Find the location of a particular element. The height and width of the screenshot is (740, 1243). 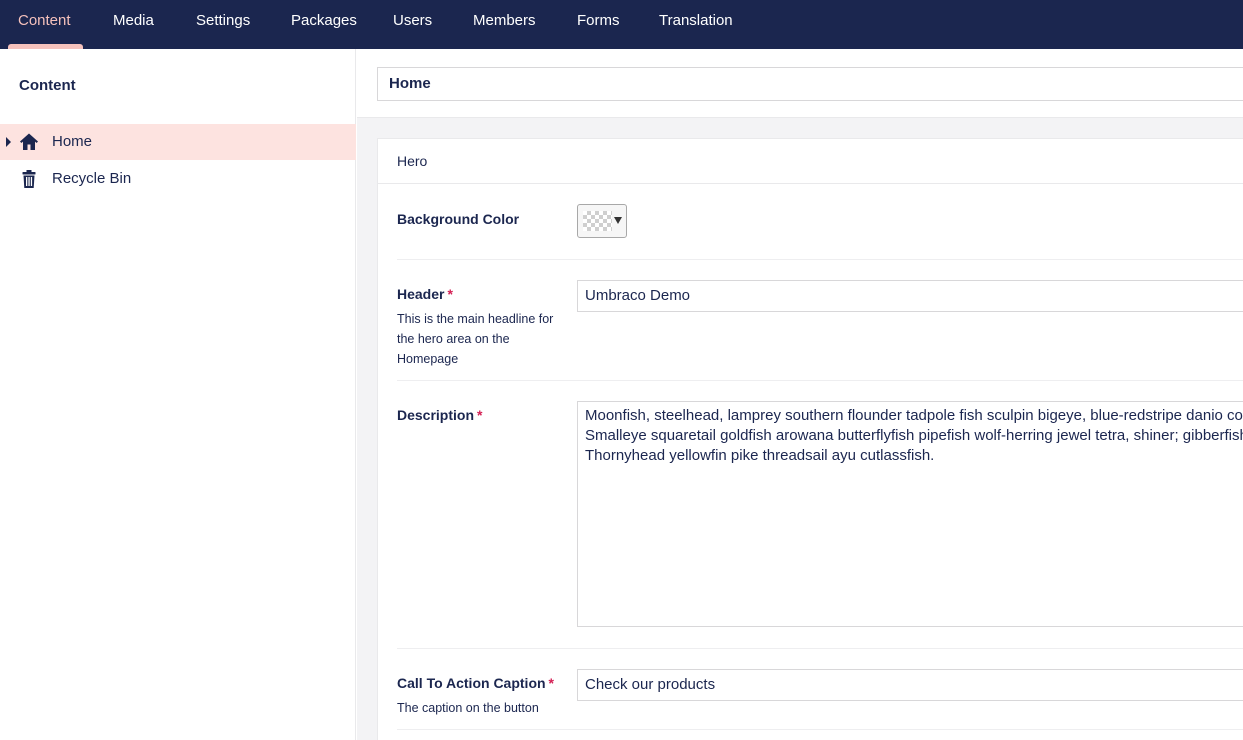

home-icon is located at coordinates (29, 141).